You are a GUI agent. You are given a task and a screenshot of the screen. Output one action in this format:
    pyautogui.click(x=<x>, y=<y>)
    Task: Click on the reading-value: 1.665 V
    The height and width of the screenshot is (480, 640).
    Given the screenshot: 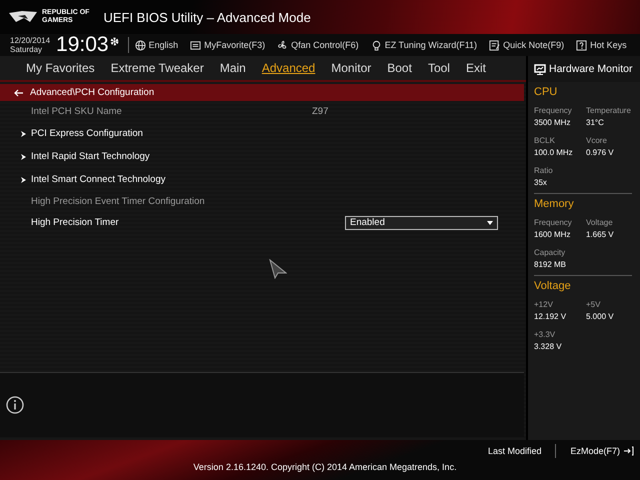 What is the action you would take?
    pyautogui.click(x=600, y=234)
    